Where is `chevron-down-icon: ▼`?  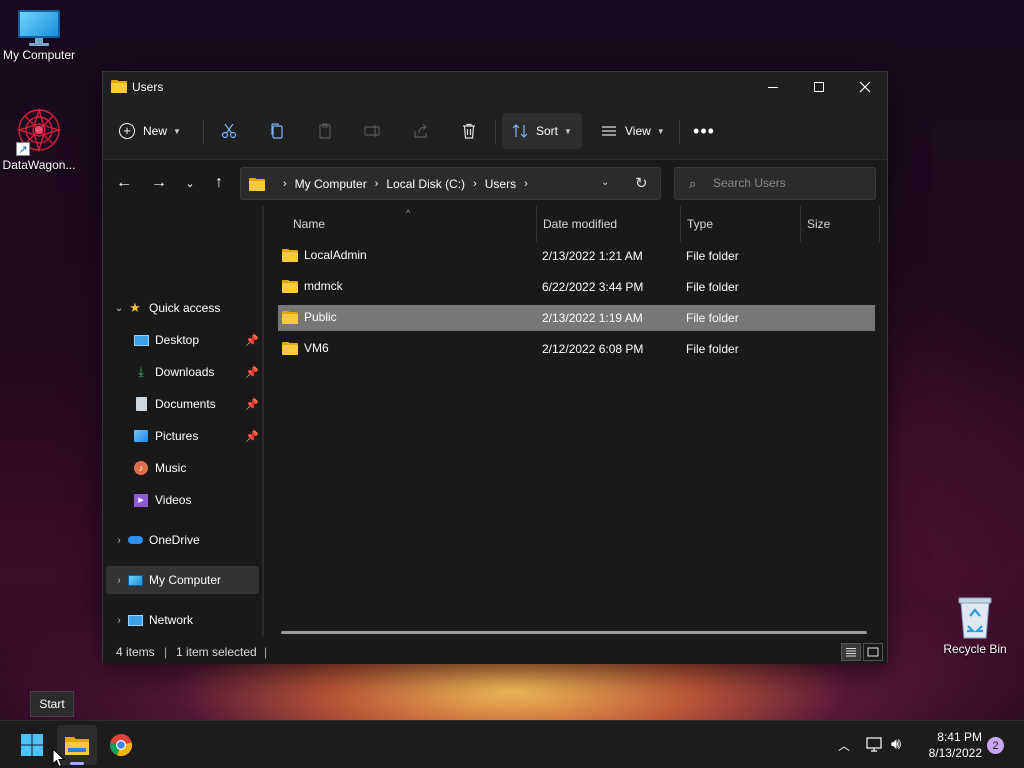 chevron-down-icon: ▼ is located at coordinates (177, 131).